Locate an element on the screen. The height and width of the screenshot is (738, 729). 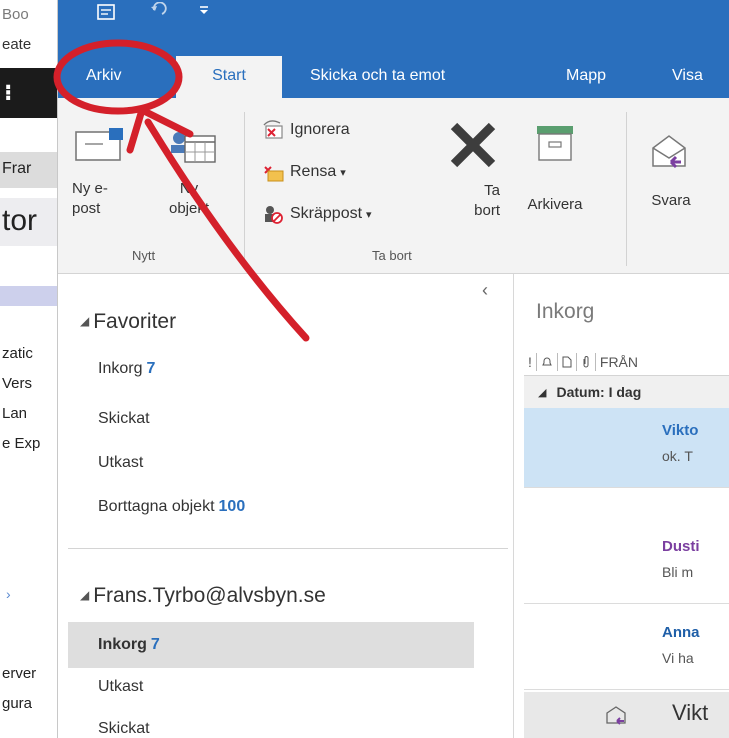
date-group-header: ◢ Datum: I dag is located at coordinates (626, 392).